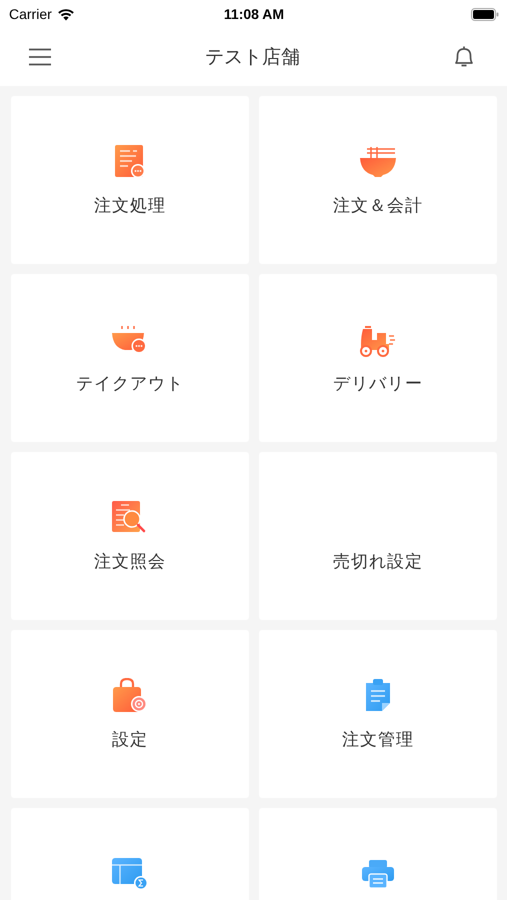  What do you see at coordinates (378, 358) in the screenshot?
I see `menu-tile: デリバリー` at bounding box center [378, 358].